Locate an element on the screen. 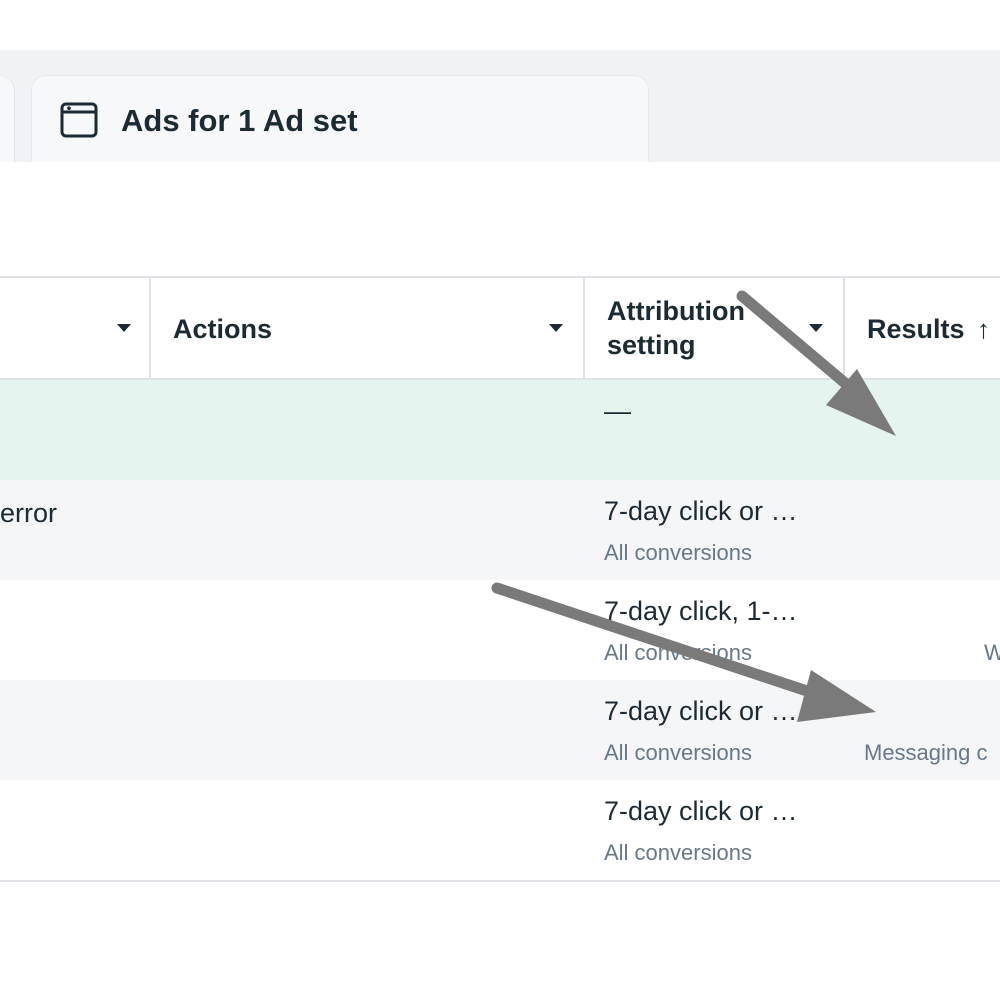 The image size is (1000, 1000). sort-ascending-icon: ↑ is located at coordinates (983, 329).